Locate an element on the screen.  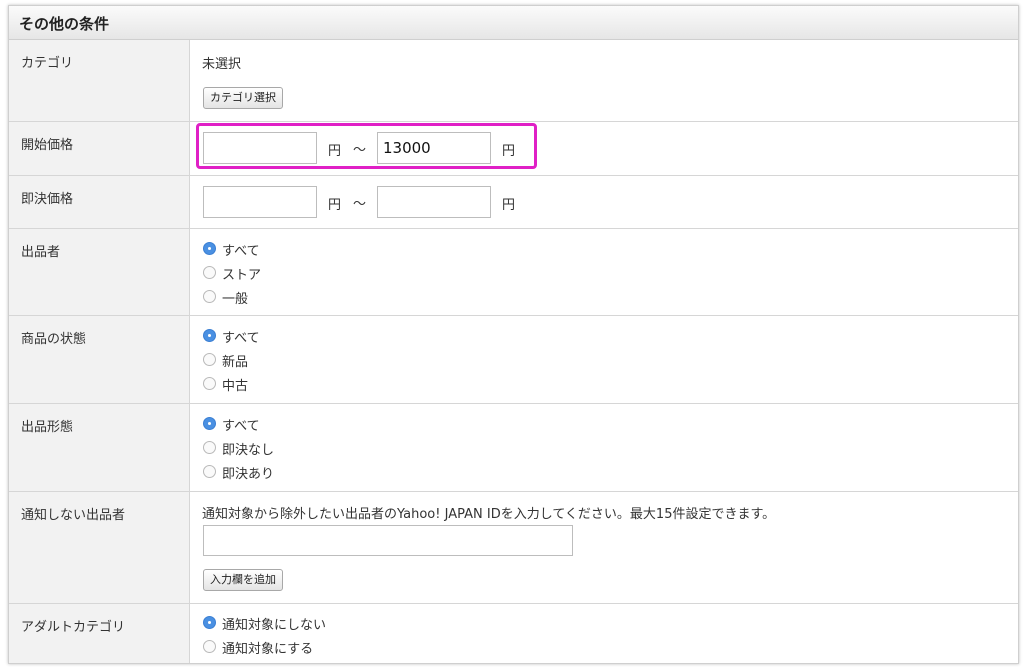
label-cell: 通知しない出品者 is located at coordinates (99, 547).